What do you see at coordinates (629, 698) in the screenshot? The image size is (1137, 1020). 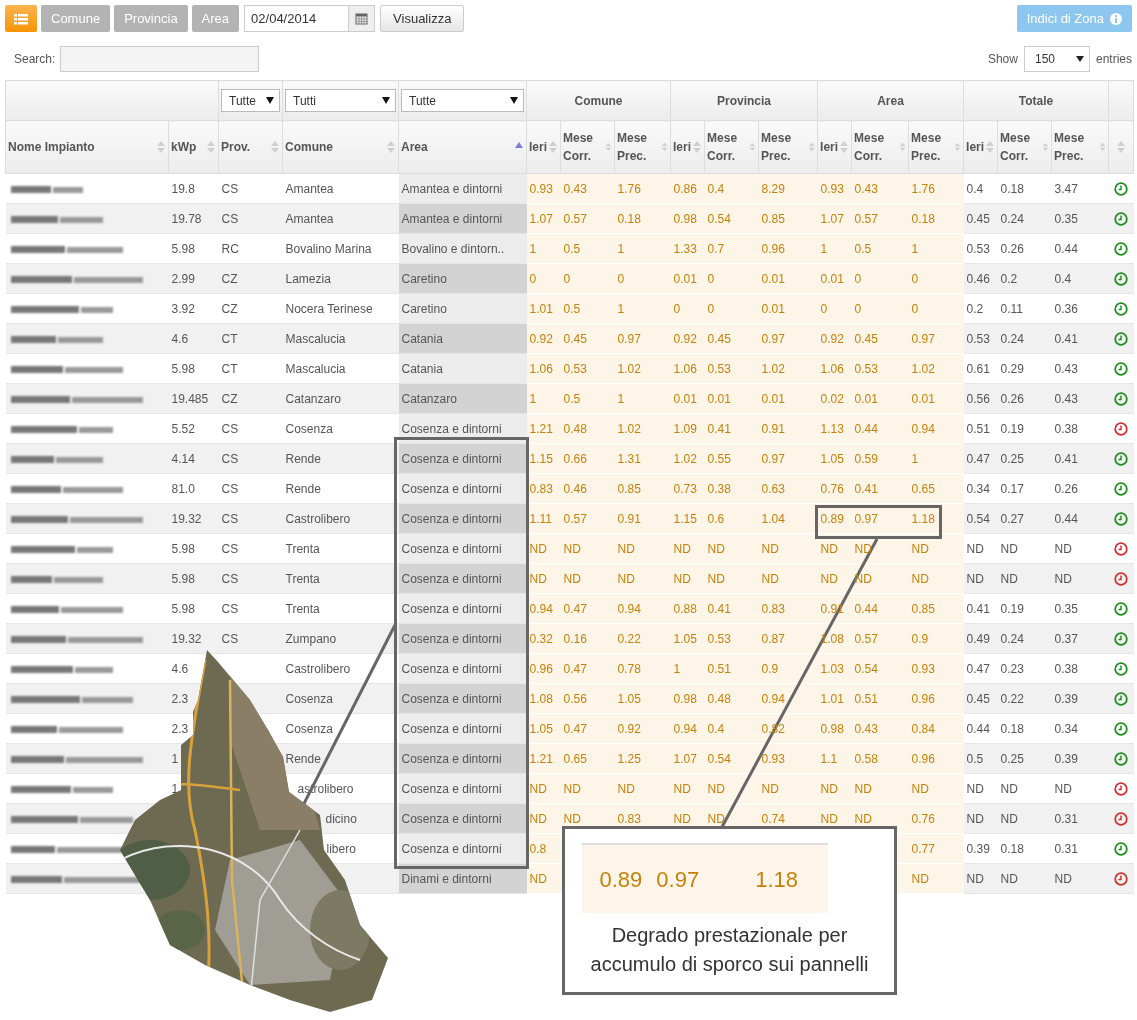 I see `table-cell: 1.05` at bounding box center [629, 698].